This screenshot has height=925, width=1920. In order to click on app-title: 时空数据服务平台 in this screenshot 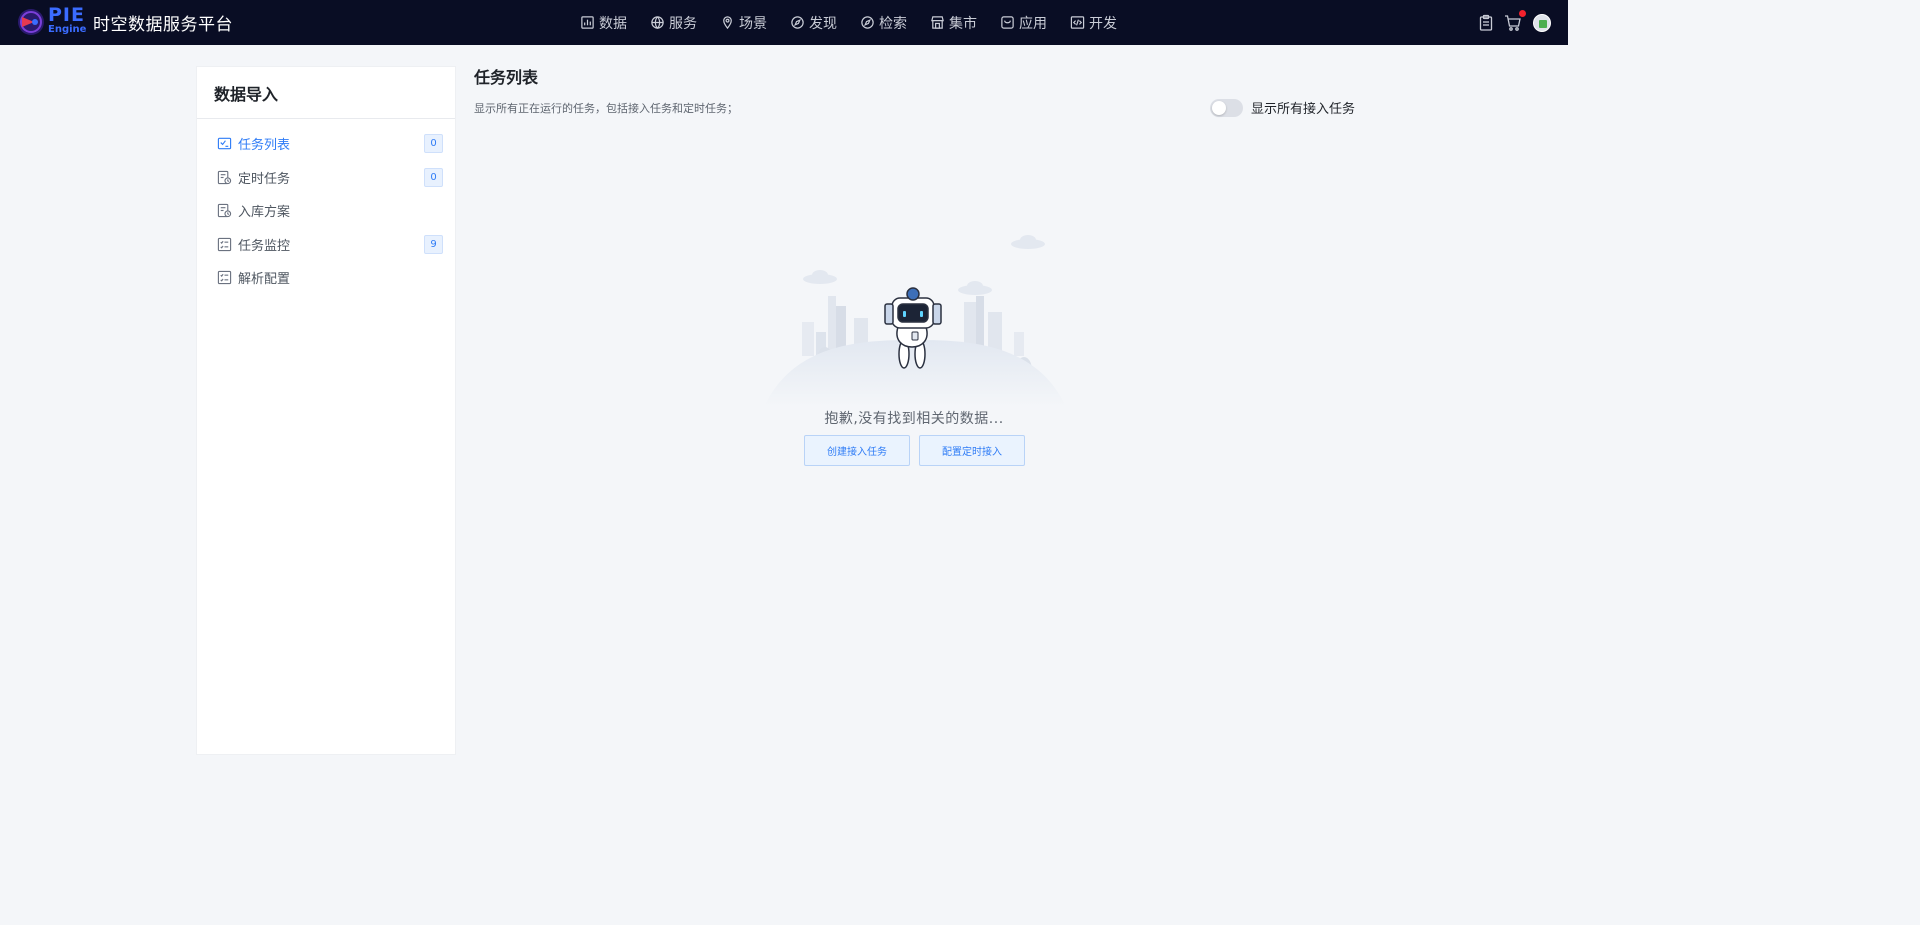, I will do `click(163, 24)`.